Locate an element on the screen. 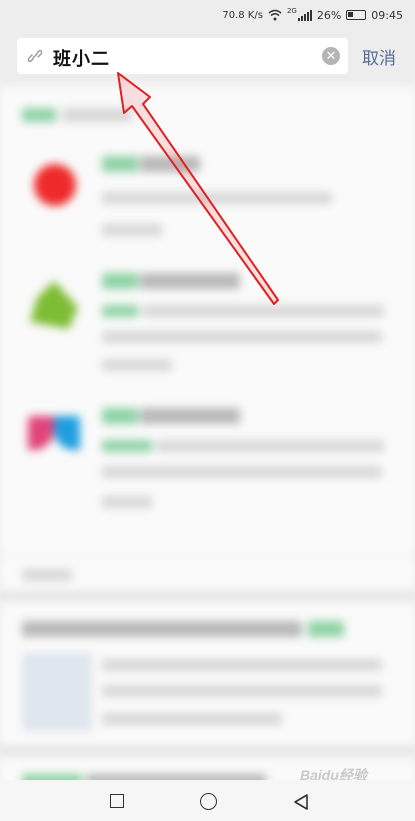 The height and width of the screenshot is (821, 415). search-input: 班小二 is located at coordinates (81, 58).